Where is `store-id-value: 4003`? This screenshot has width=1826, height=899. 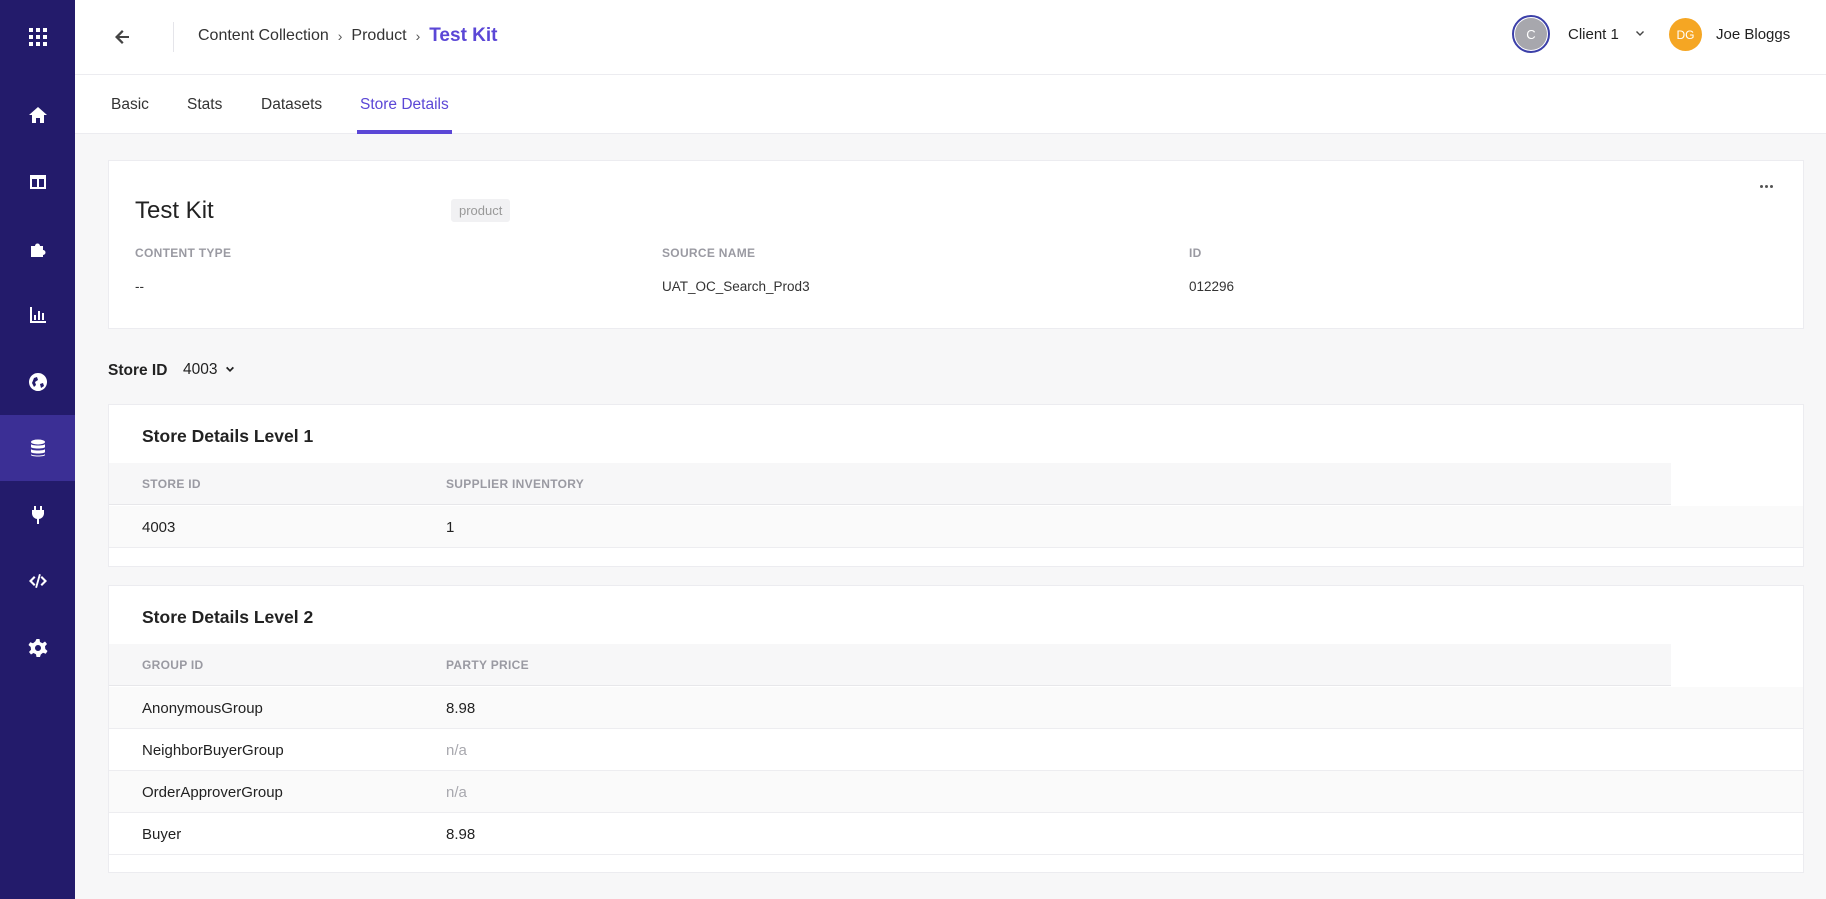 store-id-value: 4003 is located at coordinates (200, 369).